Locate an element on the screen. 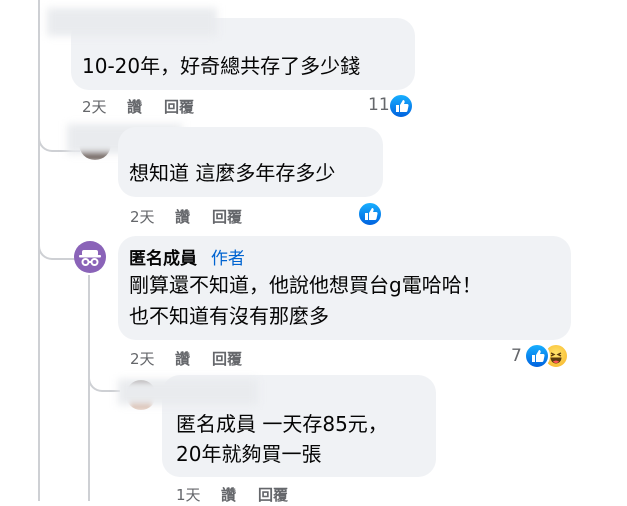 Image resolution: width=627 pixels, height=506 pixels. reaction-count: 7 is located at coordinates (516, 356).